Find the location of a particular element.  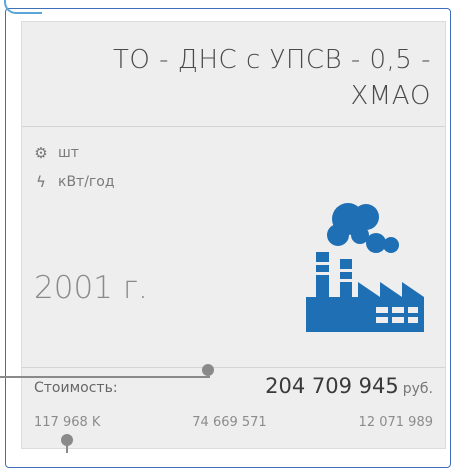

property-power: ϟ кВт/год is located at coordinates (73, 182).